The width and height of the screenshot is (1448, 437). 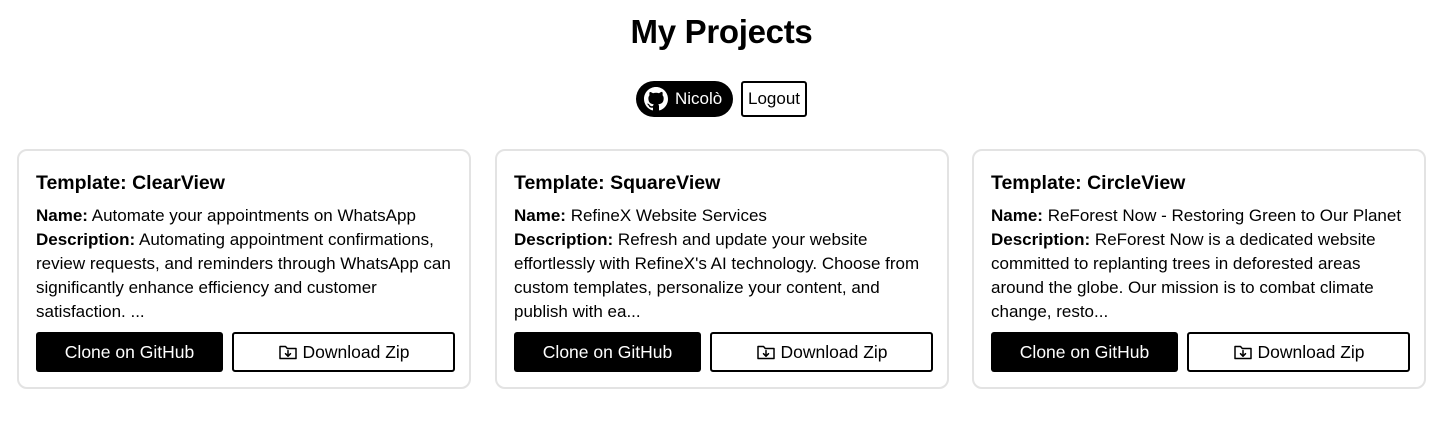 What do you see at coordinates (668, 215) in the screenshot?
I see `project-name: RefineX Website Services` at bounding box center [668, 215].